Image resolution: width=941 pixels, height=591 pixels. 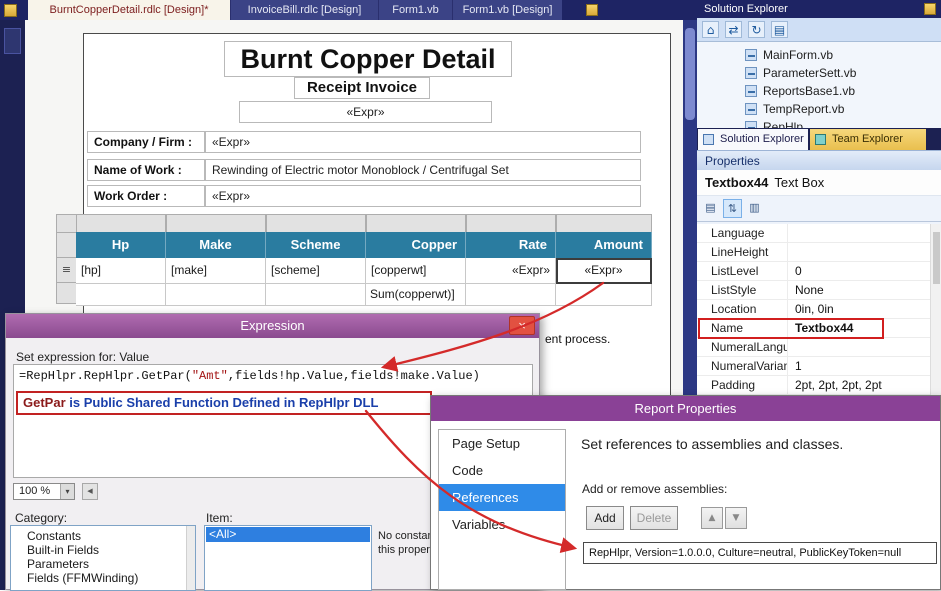 What do you see at coordinates (121, 245) in the screenshot?
I see `header-cell-hp: Hp` at bounding box center [121, 245].